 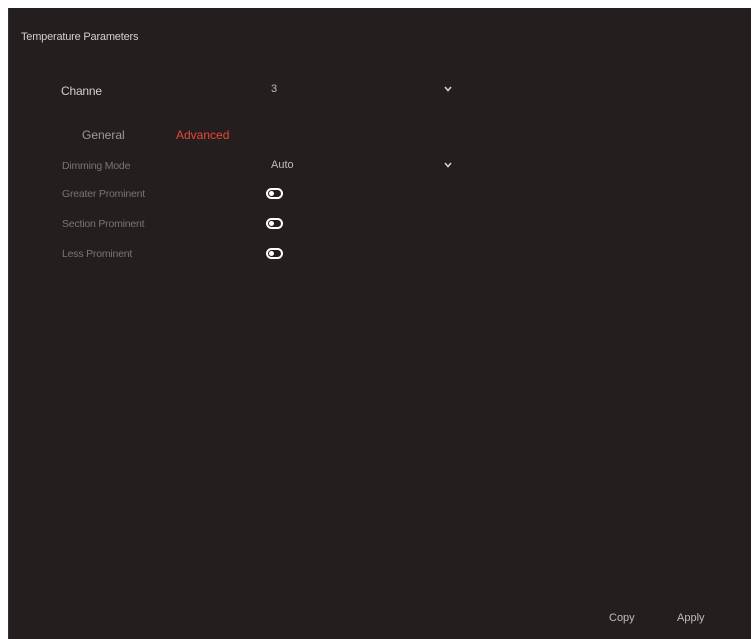 I want to click on channel-label: Channe, so click(x=81, y=91).